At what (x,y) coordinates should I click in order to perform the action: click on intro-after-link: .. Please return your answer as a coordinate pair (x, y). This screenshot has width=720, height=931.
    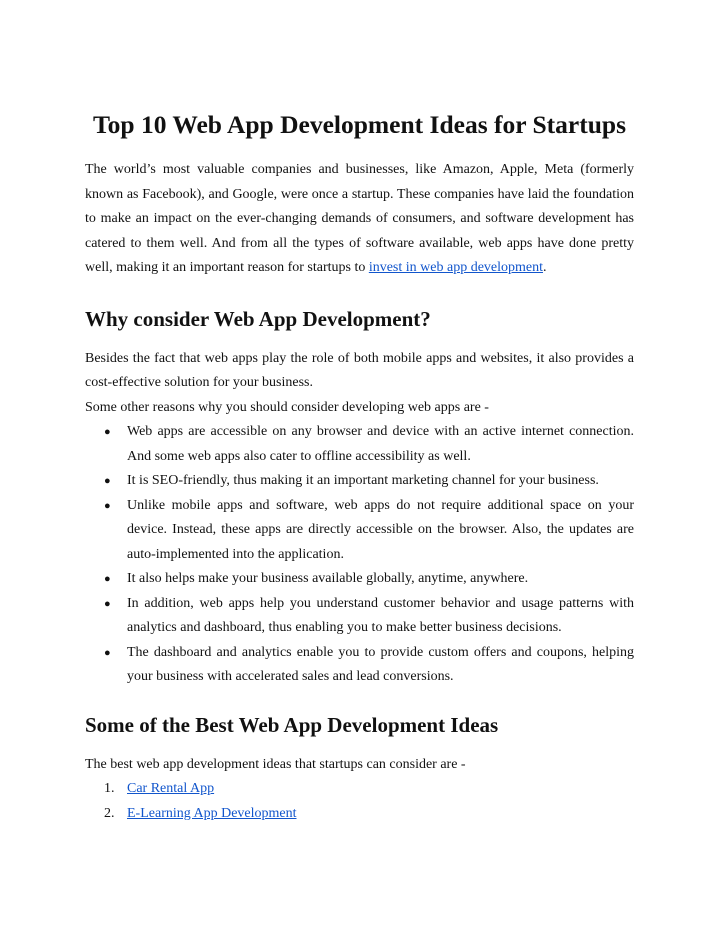
    Looking at the image, I should click on (545, 267).